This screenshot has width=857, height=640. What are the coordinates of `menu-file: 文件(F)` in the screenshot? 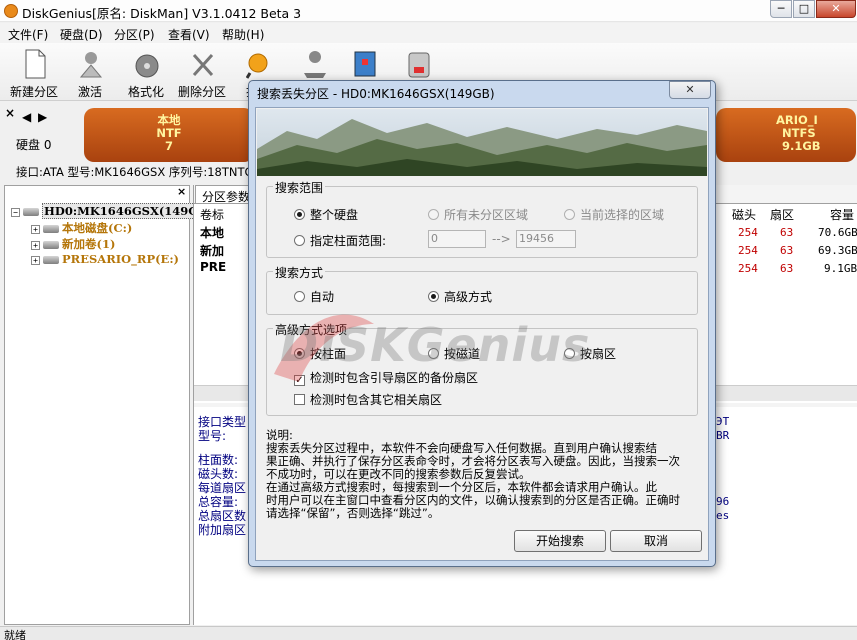 It's located at (28, 34).